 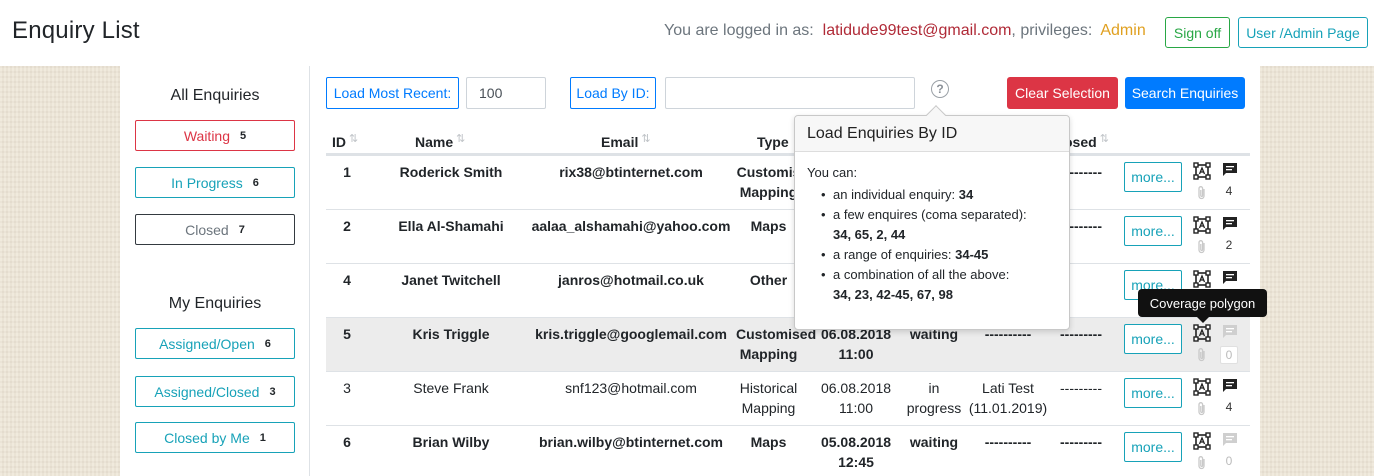 I want to click on cell-id: 5, so click(x=347, y=334).